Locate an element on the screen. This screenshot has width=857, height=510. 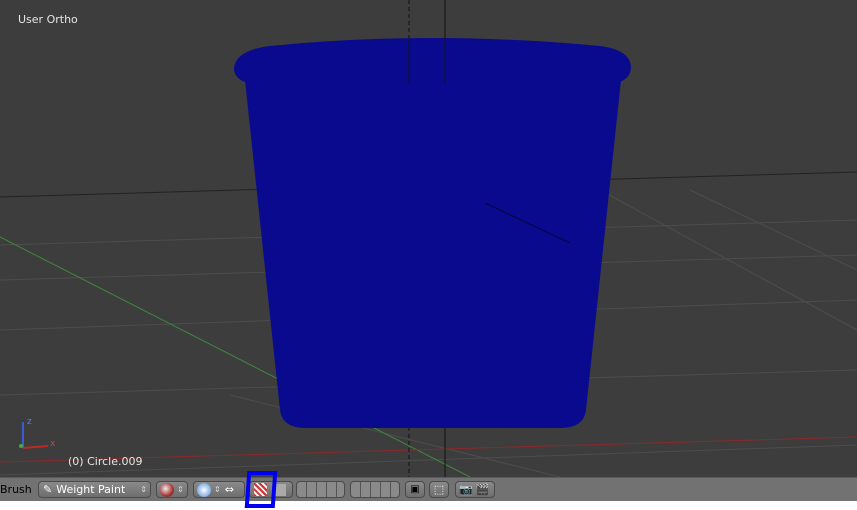
clapper-icon: 🎬 is located at coordinates (482, 489).